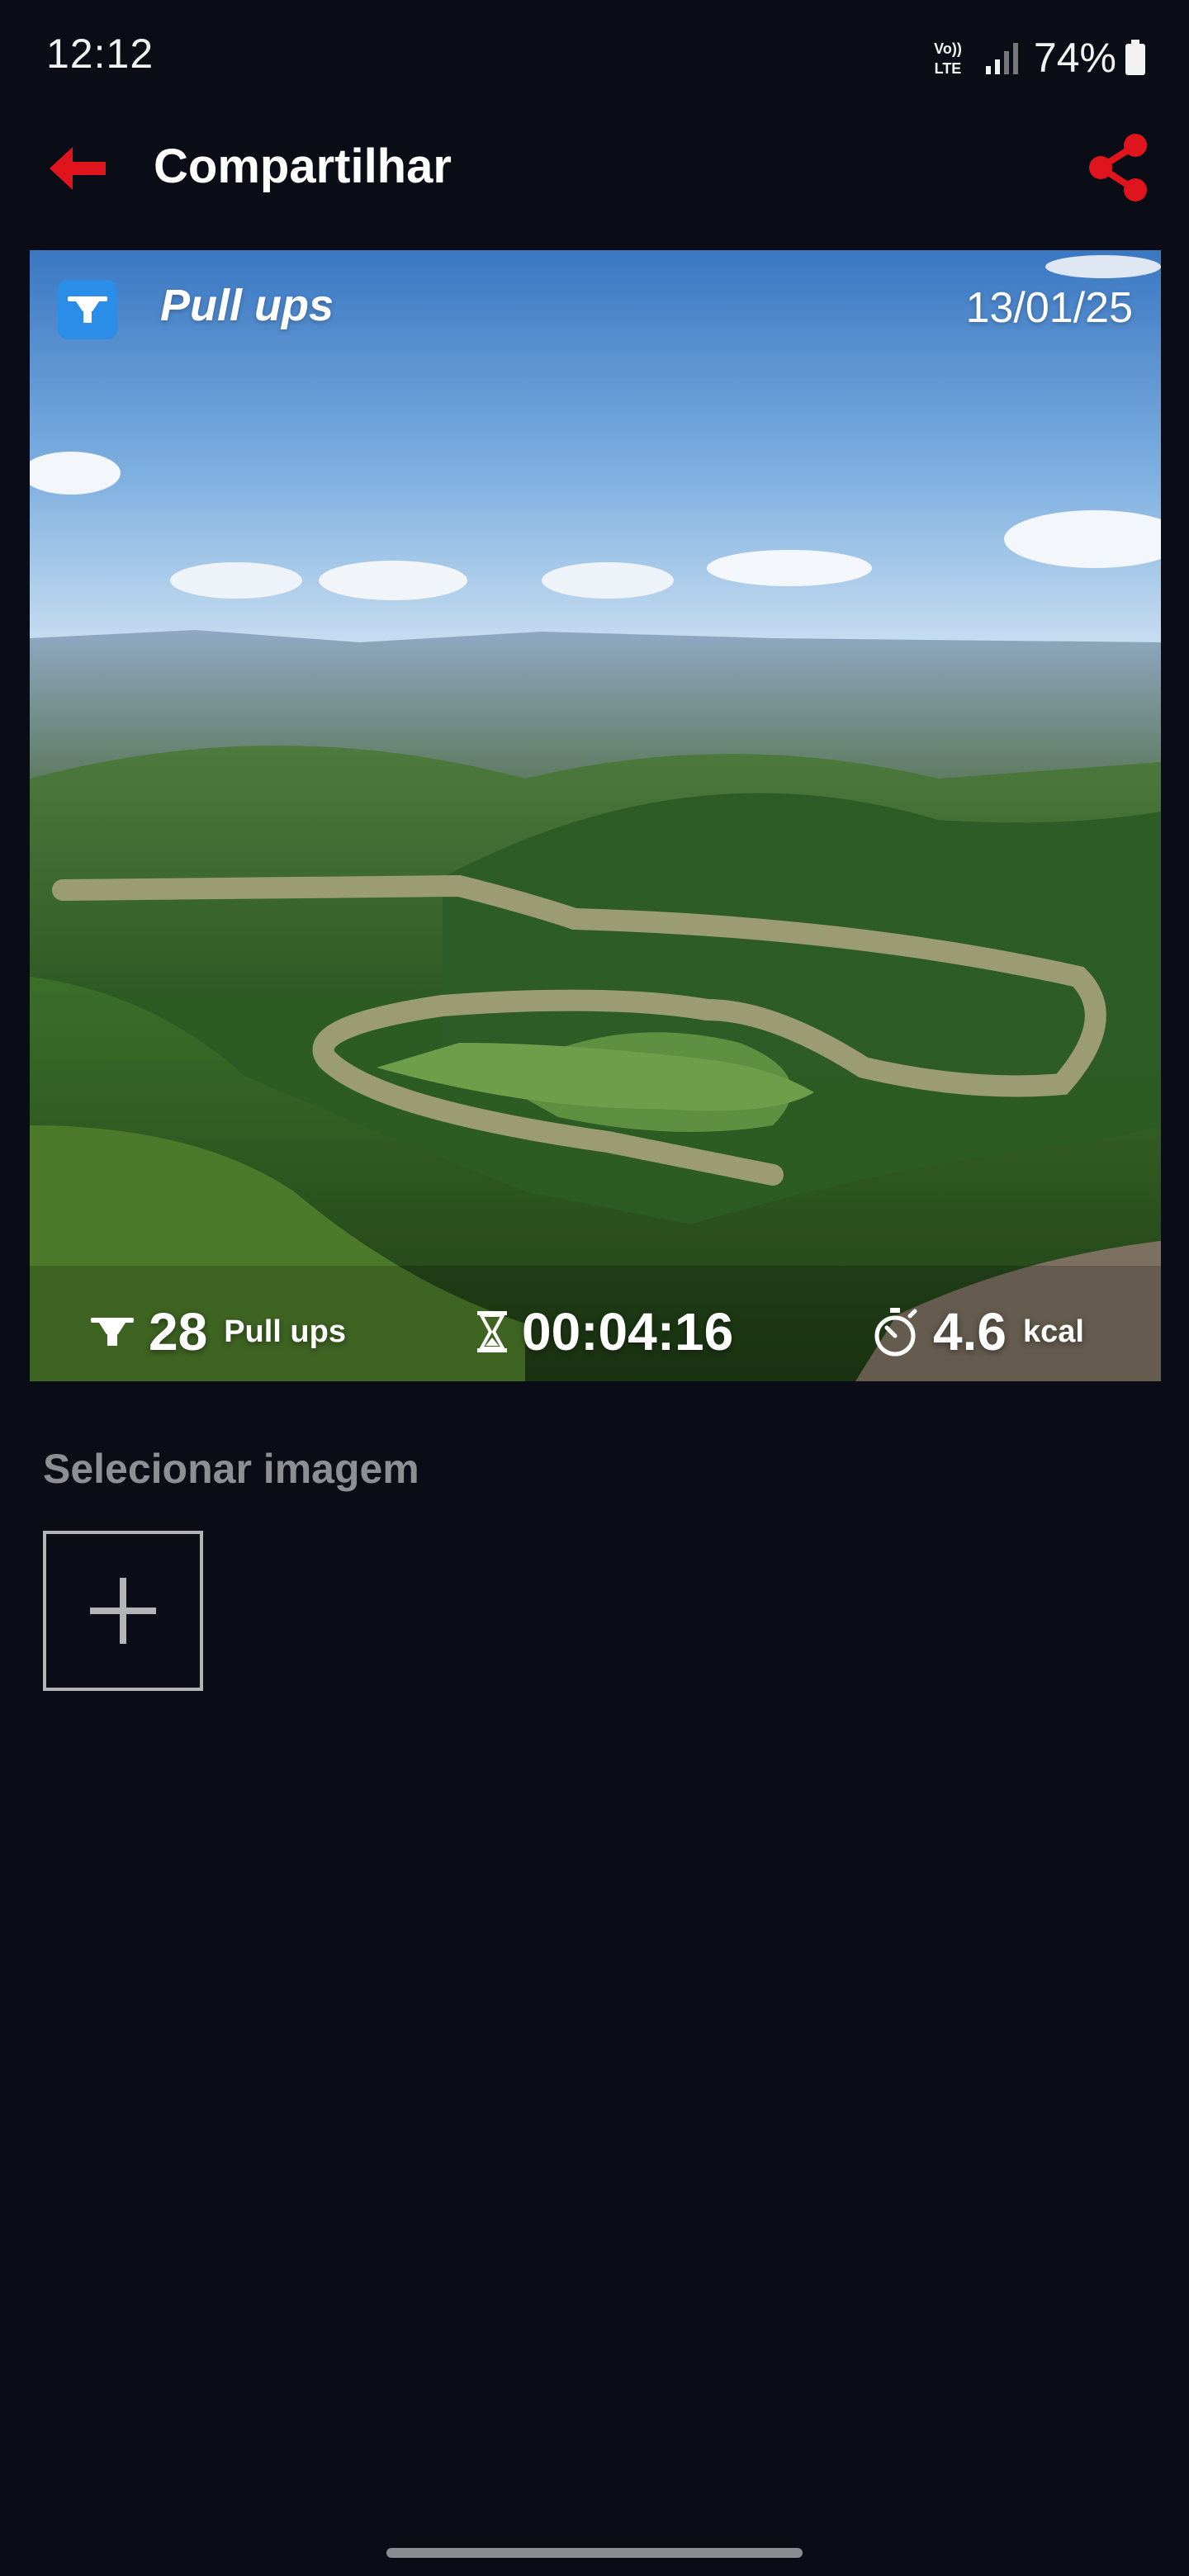  Describe the element at coordinates (628, 1331) in the screenshot. I see `duration-value: 00:04:16` at that location.